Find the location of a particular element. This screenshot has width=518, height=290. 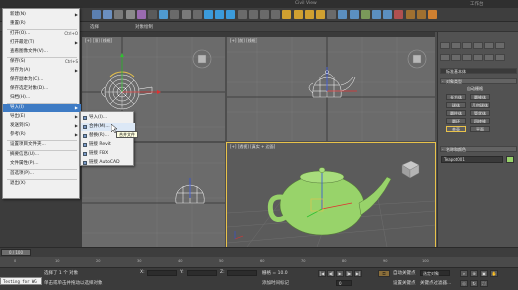

viewcube-front is located at coordinates (417, 59).